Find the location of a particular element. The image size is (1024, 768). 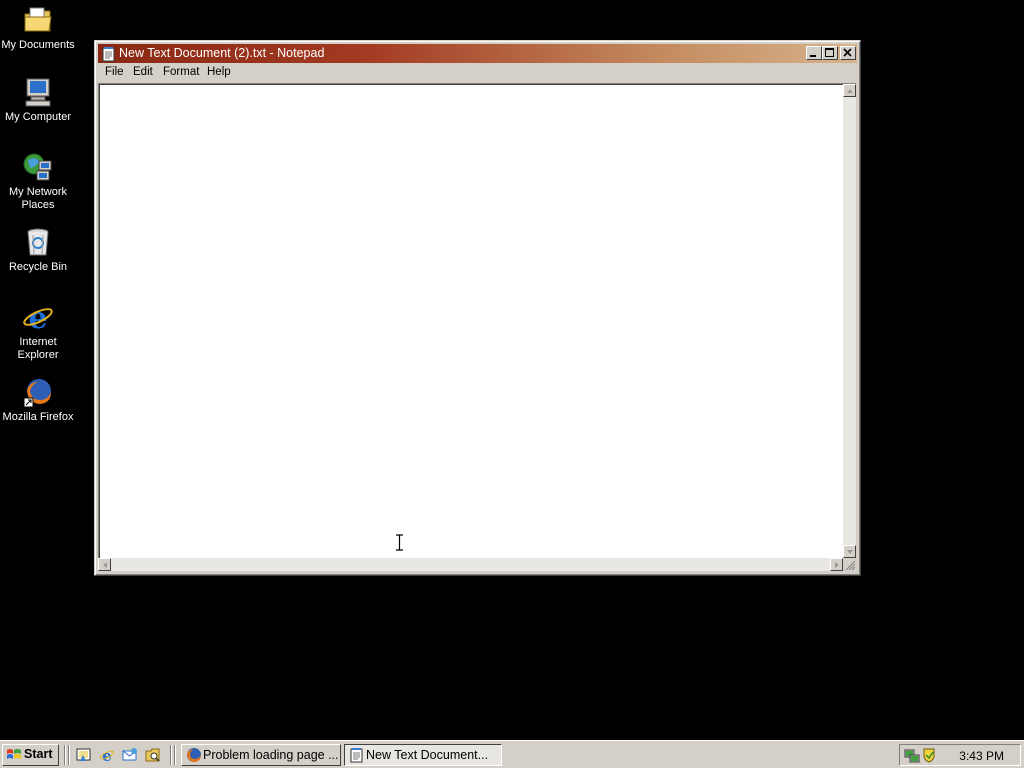

windows-logo-icon is located at coordinates (14, 754).